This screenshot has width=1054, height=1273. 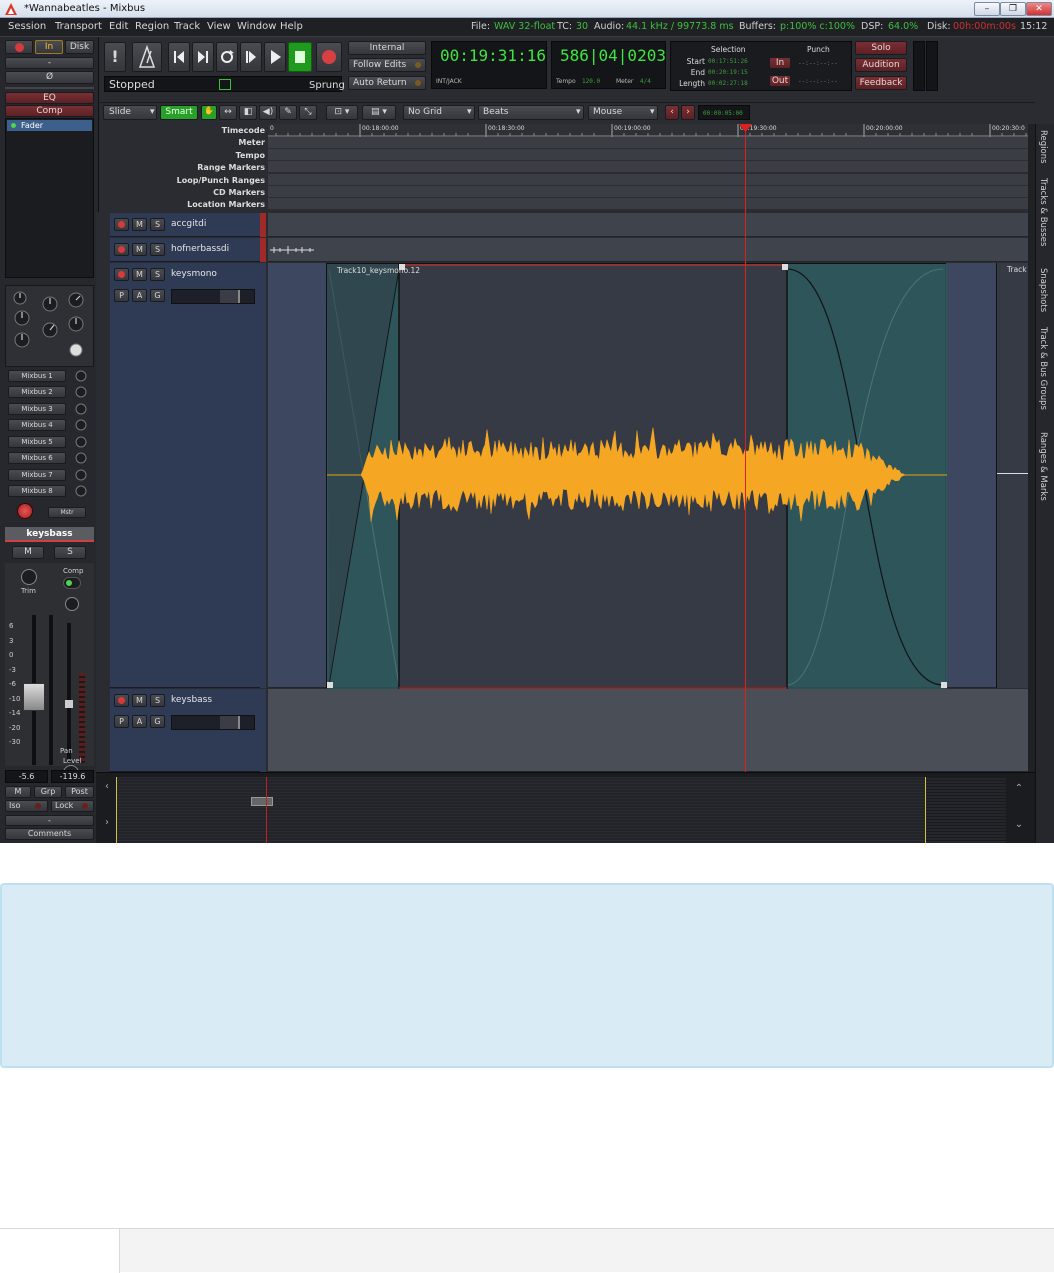 I want to click on error-log-button: !, so click(x=115, y=57).